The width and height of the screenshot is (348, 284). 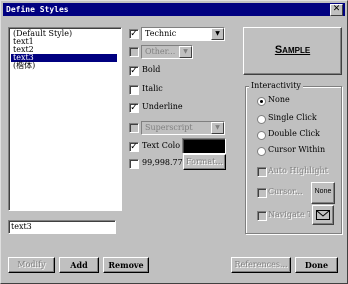 I want to click on done-button: Done, so click(x=316, y=265).